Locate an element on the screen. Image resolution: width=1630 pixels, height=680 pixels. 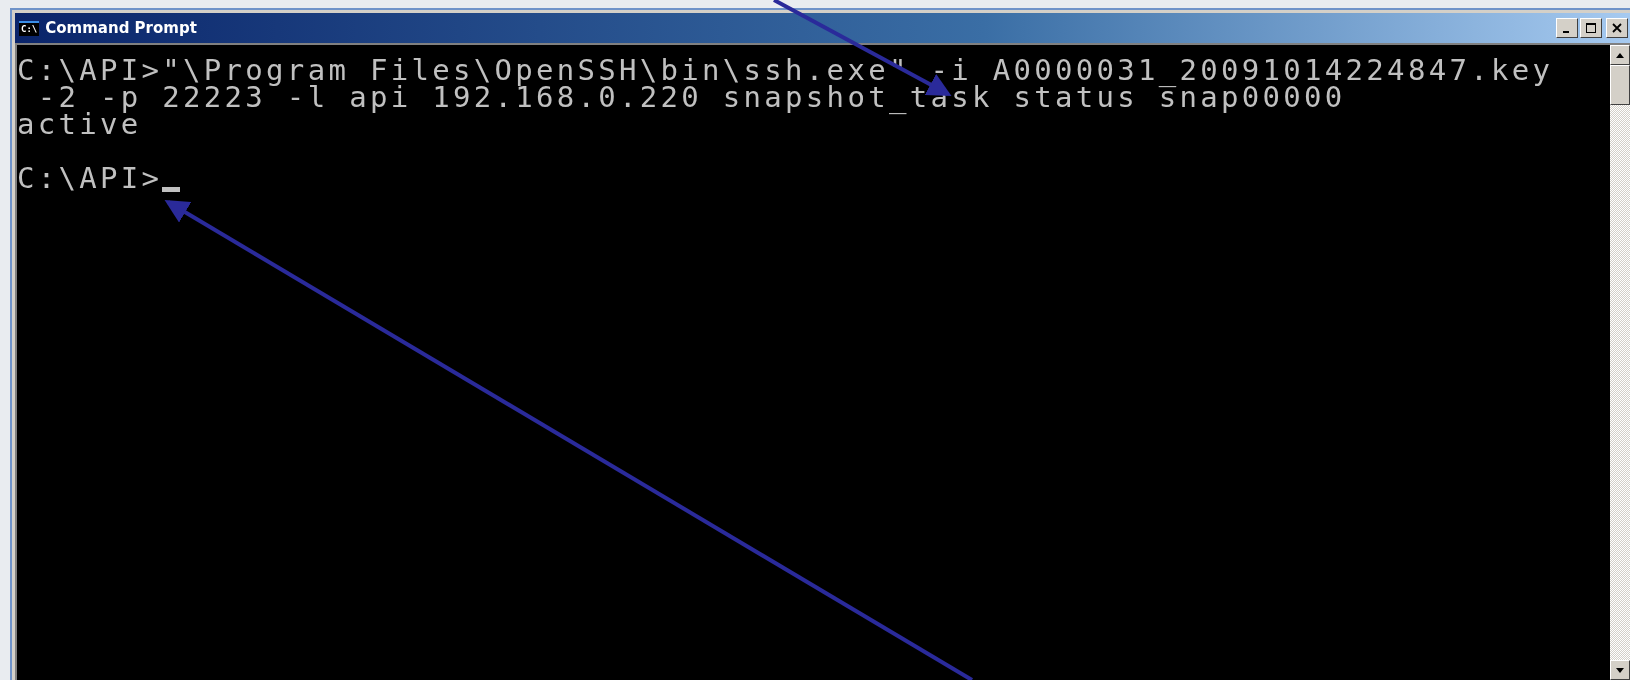
scrollbar is located at coordinates (1620, 362).